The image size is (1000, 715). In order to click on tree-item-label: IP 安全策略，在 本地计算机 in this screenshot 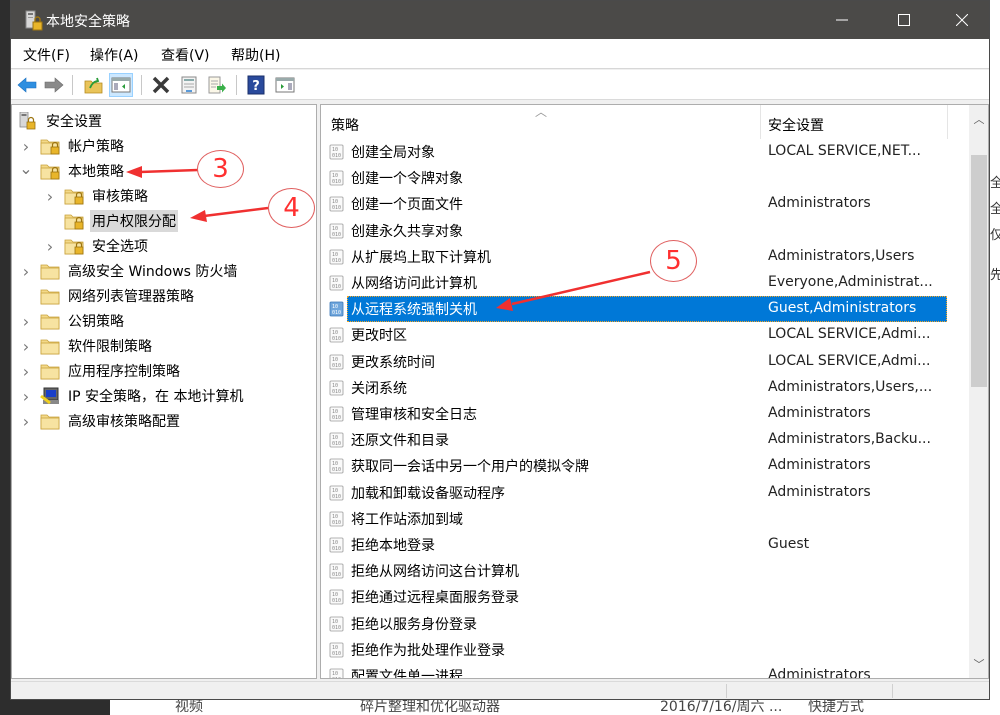, I will do `click(156, 397)`.